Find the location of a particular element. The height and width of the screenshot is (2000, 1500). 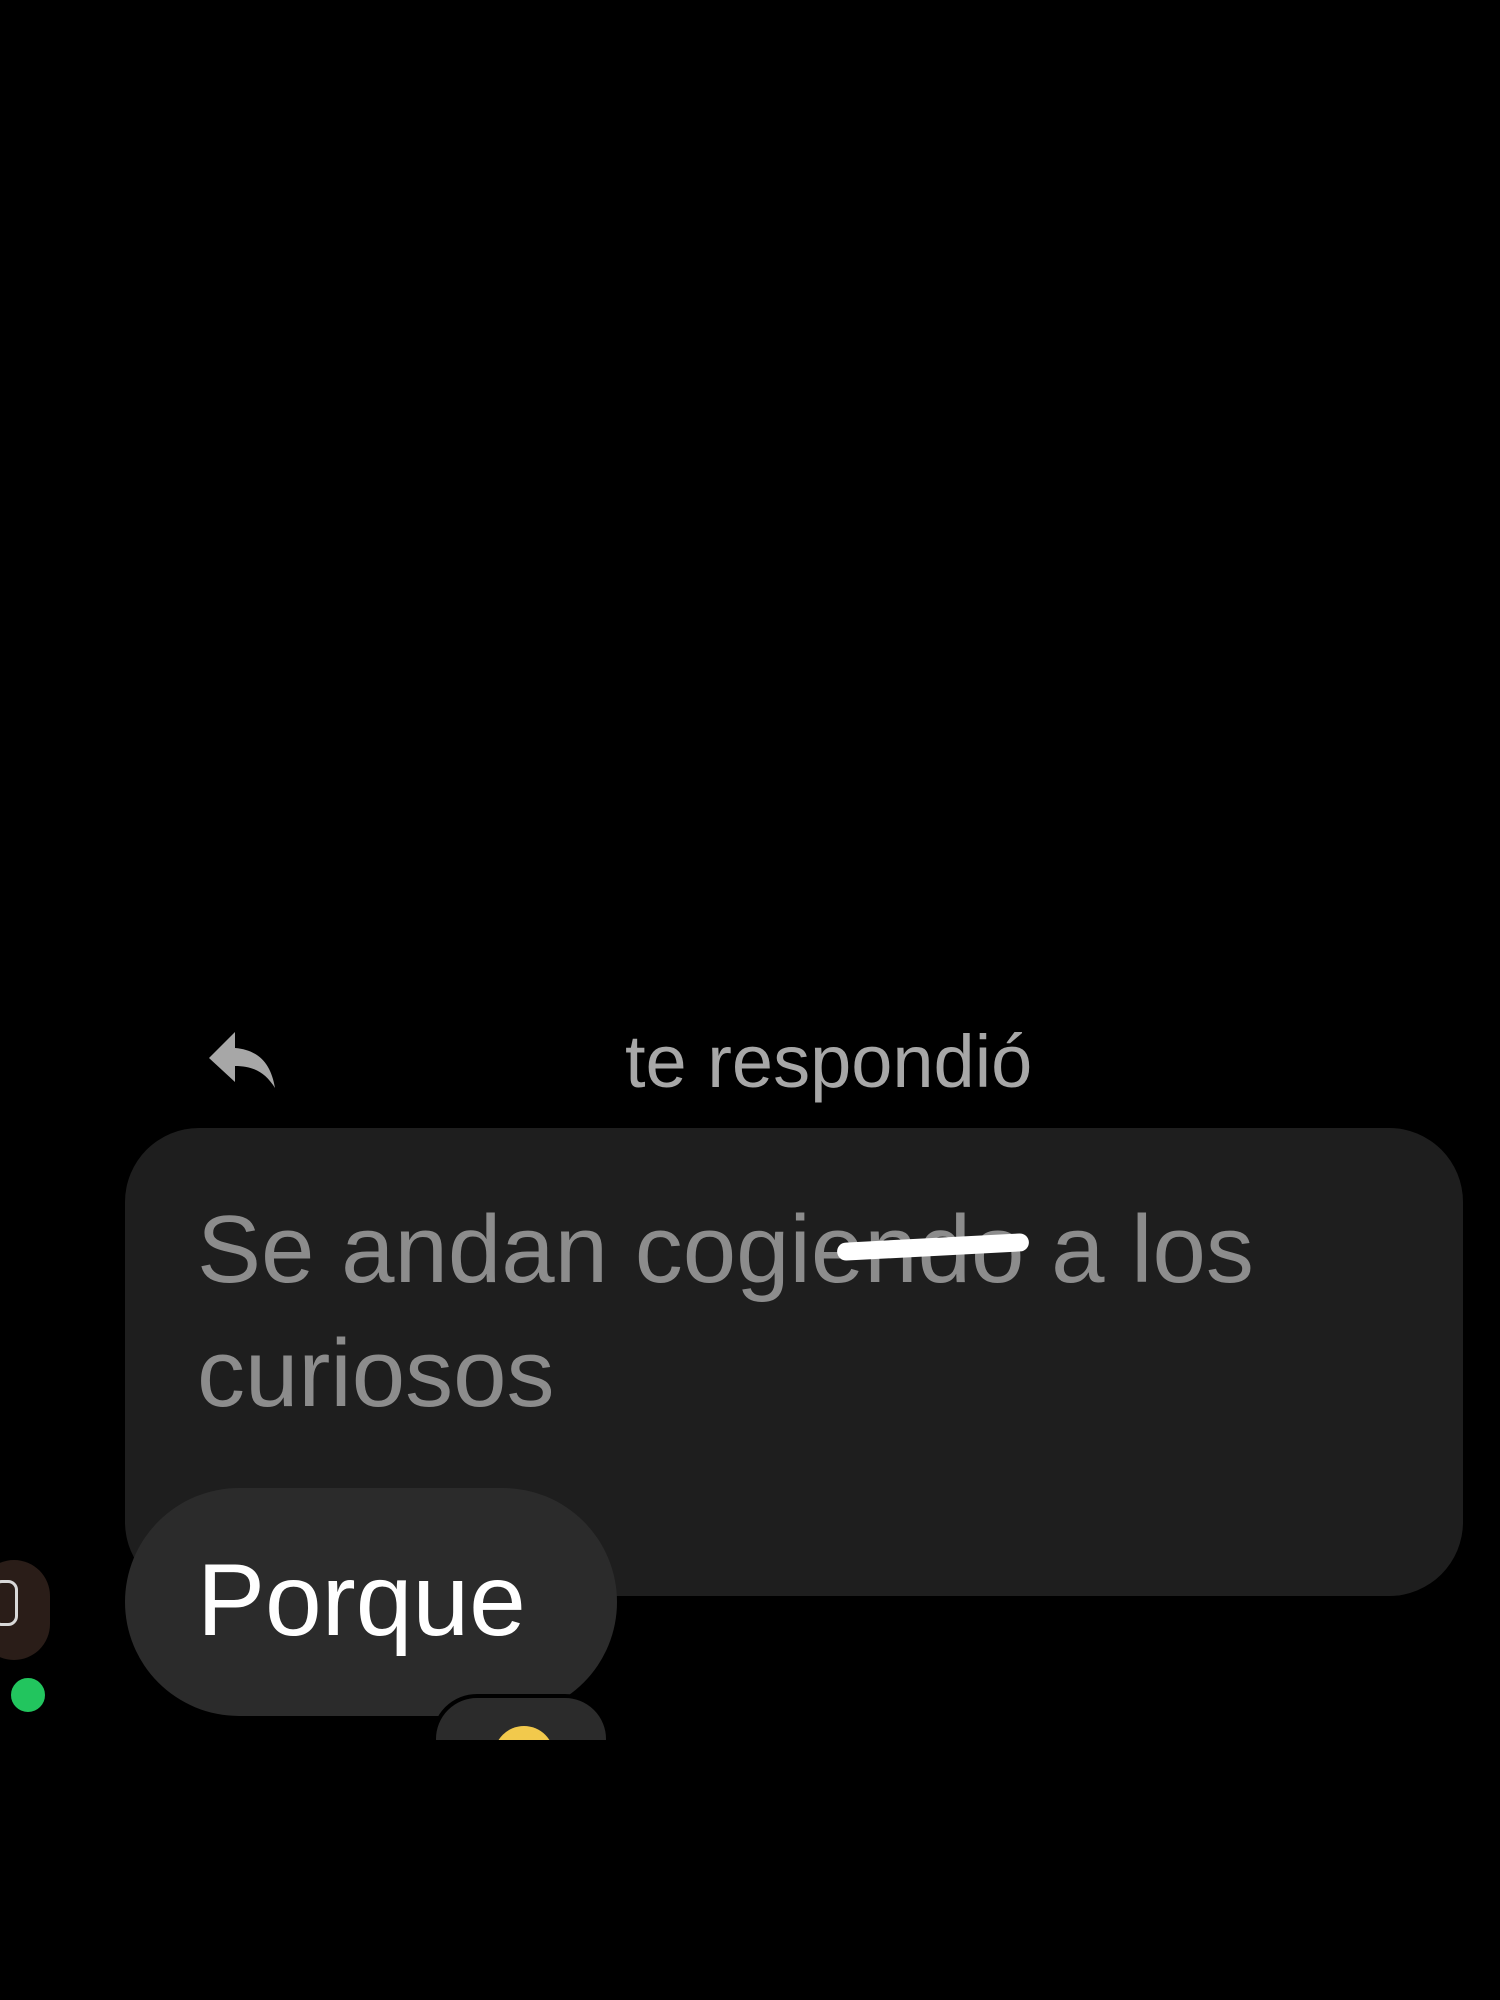

reply-arrow-icon is located at coordinates (242, 1060).